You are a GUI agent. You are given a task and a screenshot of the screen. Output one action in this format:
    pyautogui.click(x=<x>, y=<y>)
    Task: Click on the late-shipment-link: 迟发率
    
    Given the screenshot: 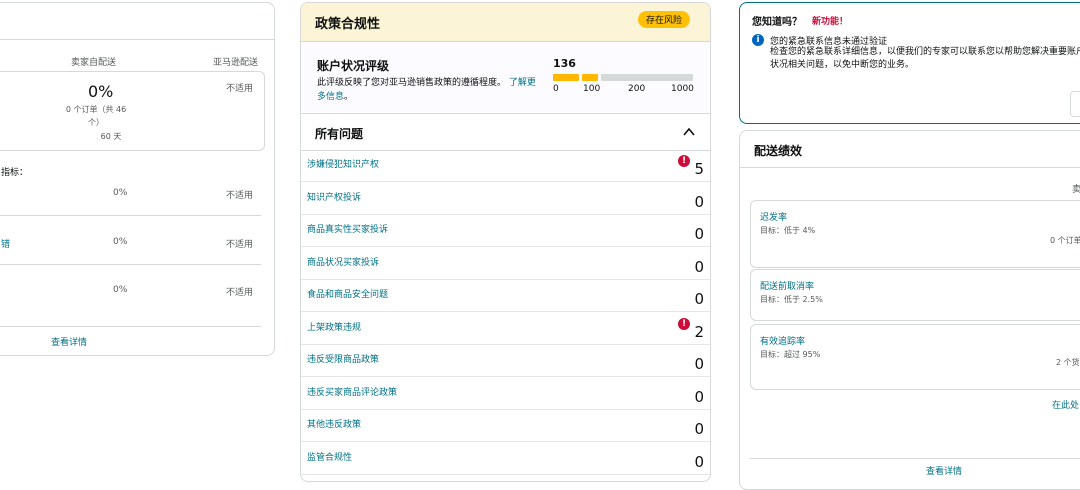 What is the action you would take?
    pyautogui.click(x=773, y=216)
    